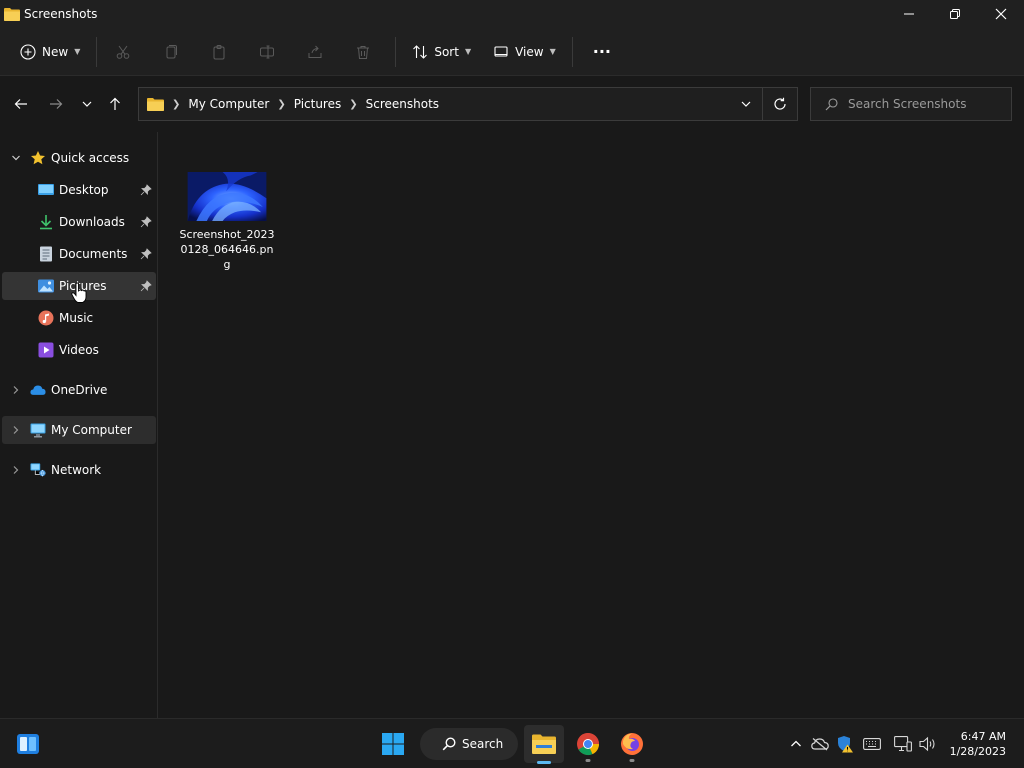 The width and height of the screenshot is (1024, 768). Describe the element at coordinates (87, 104) in the screenshot. I see `recent-locations-button` at that location.